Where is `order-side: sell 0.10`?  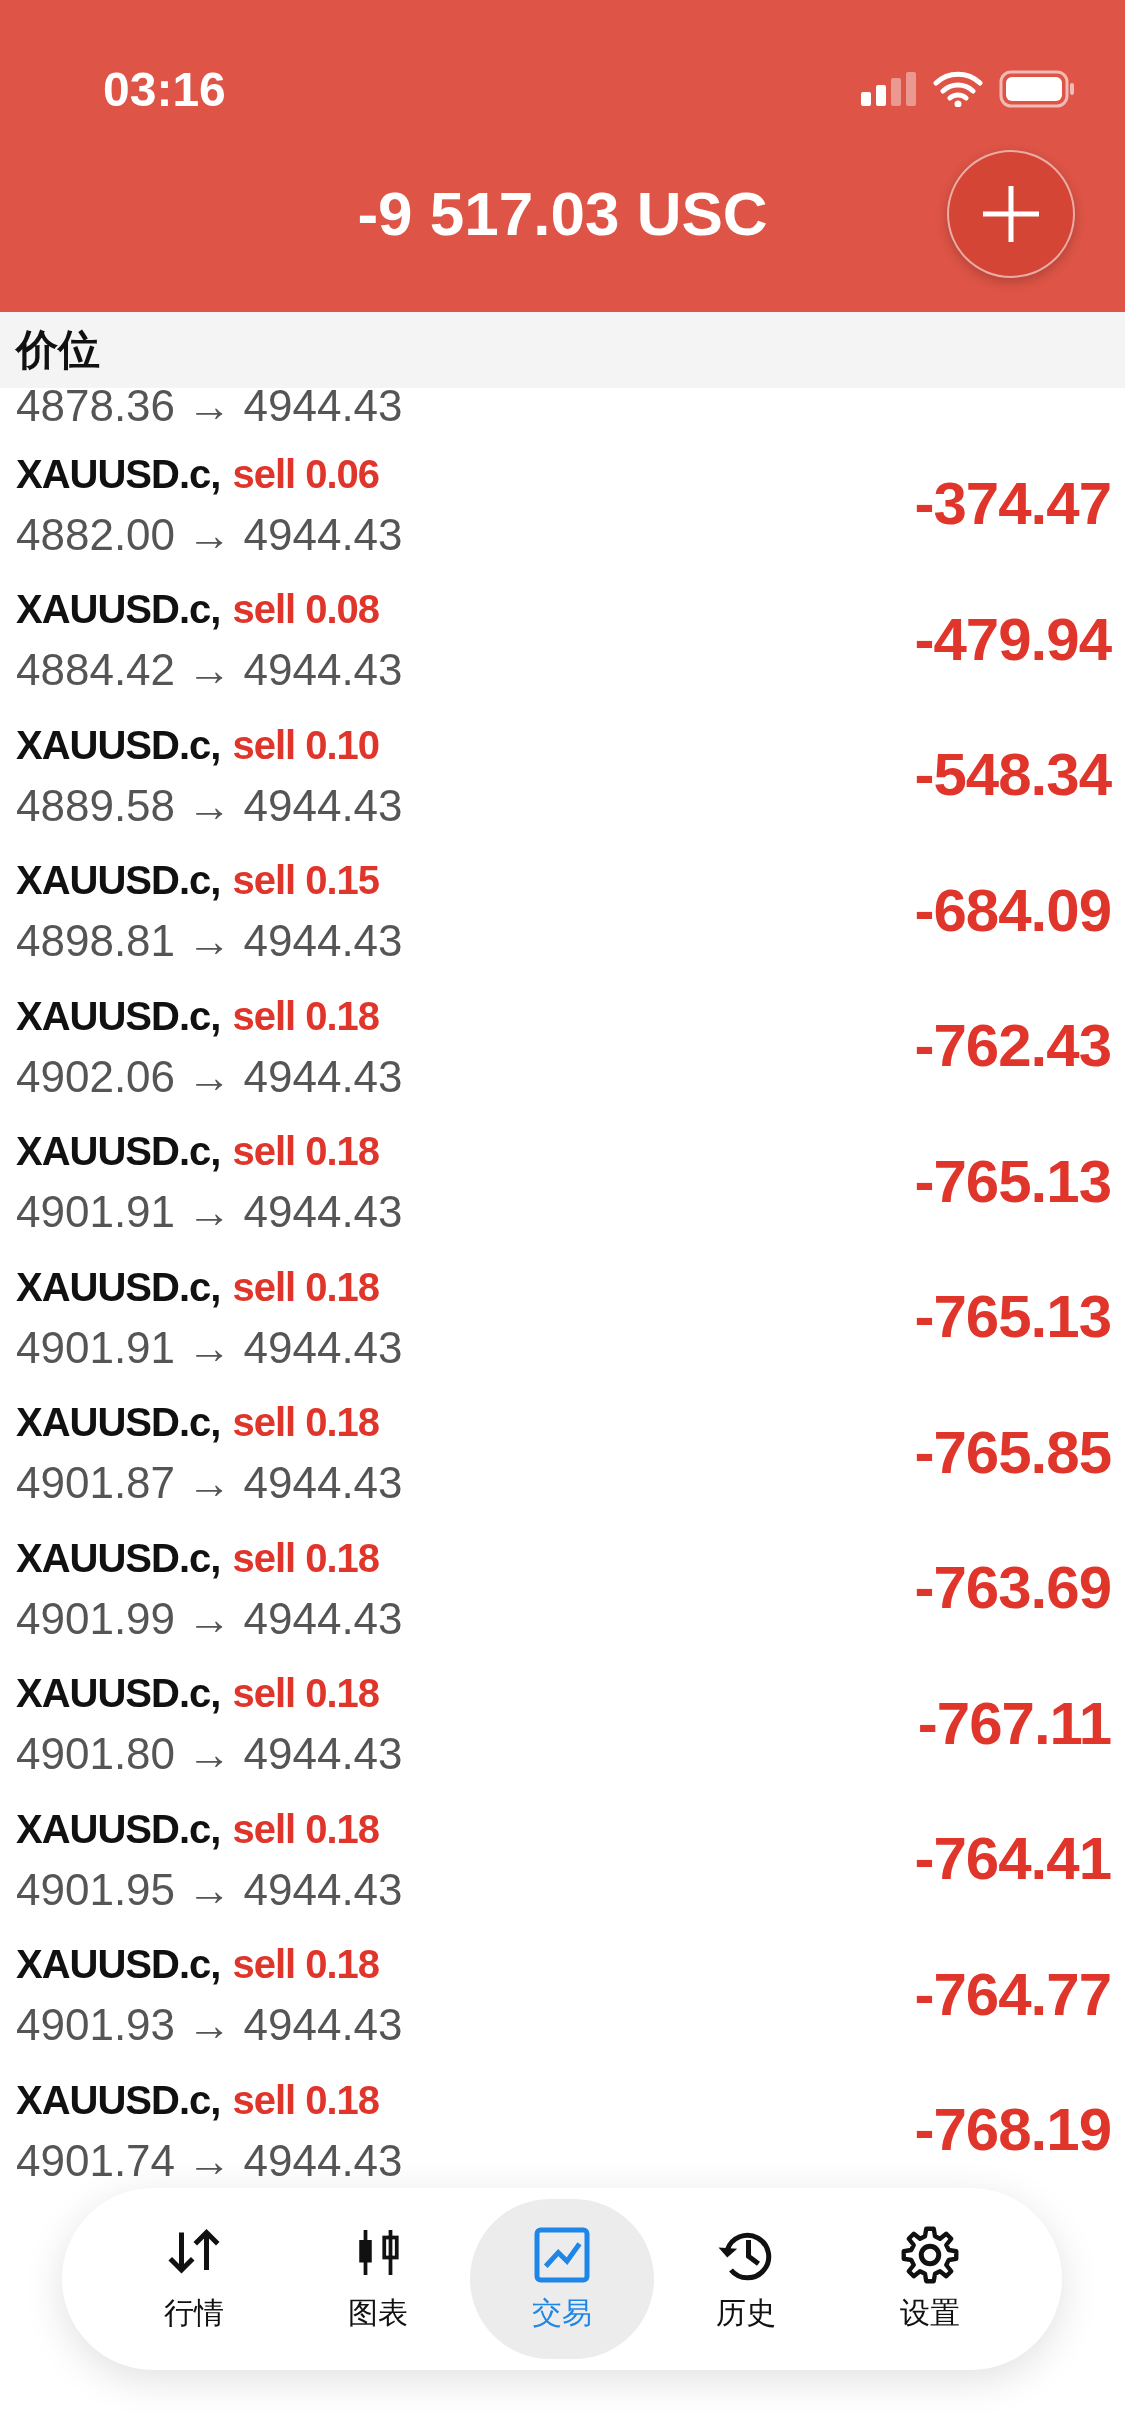
order-side: sell 0.10 is located at coordinates (306, 745).